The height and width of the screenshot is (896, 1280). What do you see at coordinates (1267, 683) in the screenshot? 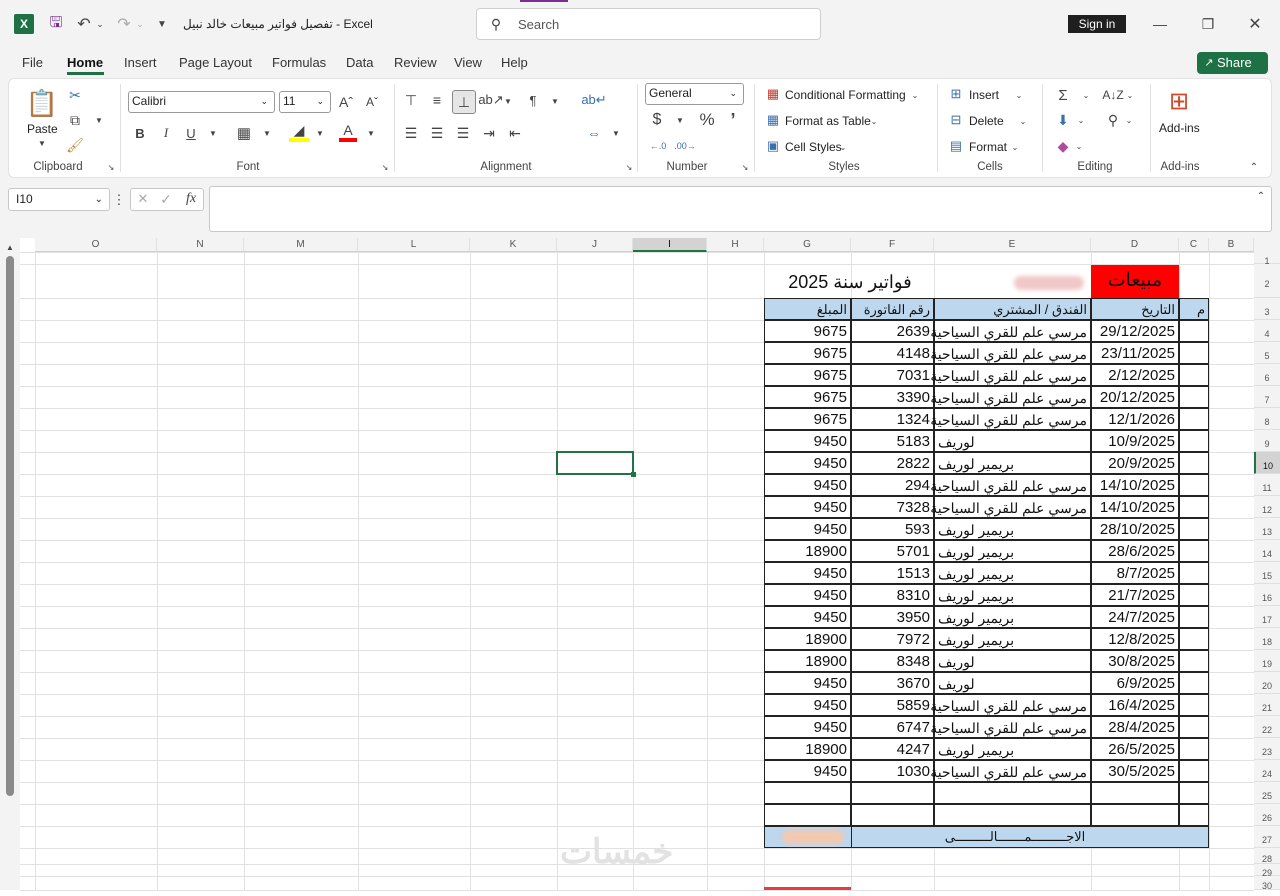
I see `row-header-20: 20` at bounding box center [1267, 683].